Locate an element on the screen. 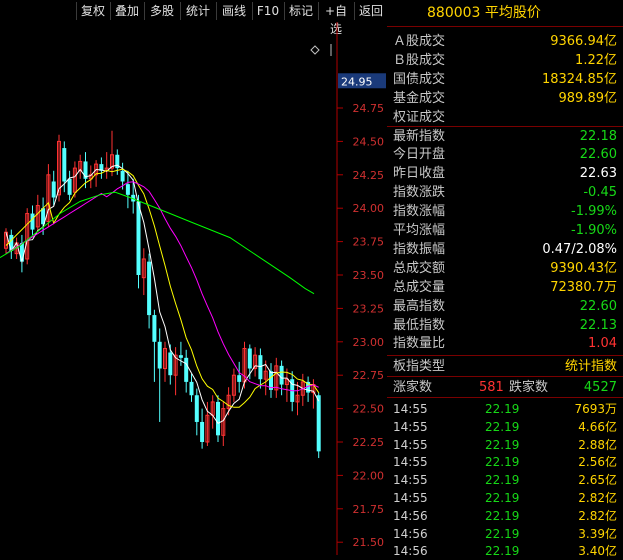 This screenshot has height=560, width=623. stat-row: 指数振幅 0.47/2.08% is located at coordinates (505, 249).